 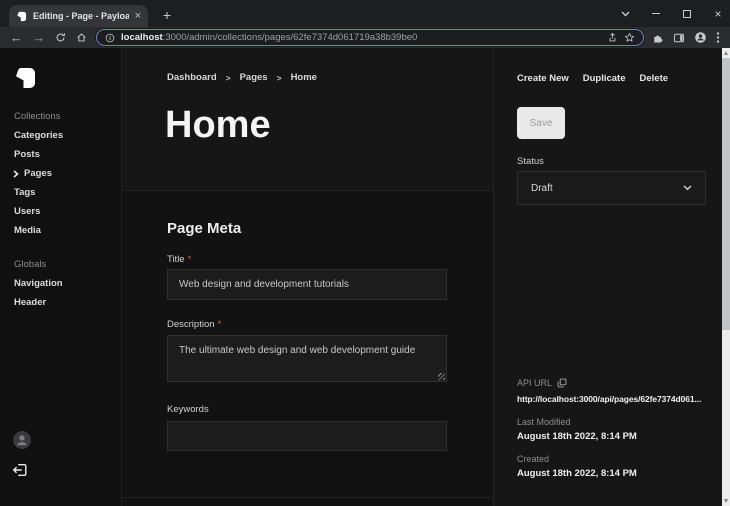 What do you see at coordinates (110, 38) in the screenshot?
I see `site-info-icon` at bounding box center [110, 38].